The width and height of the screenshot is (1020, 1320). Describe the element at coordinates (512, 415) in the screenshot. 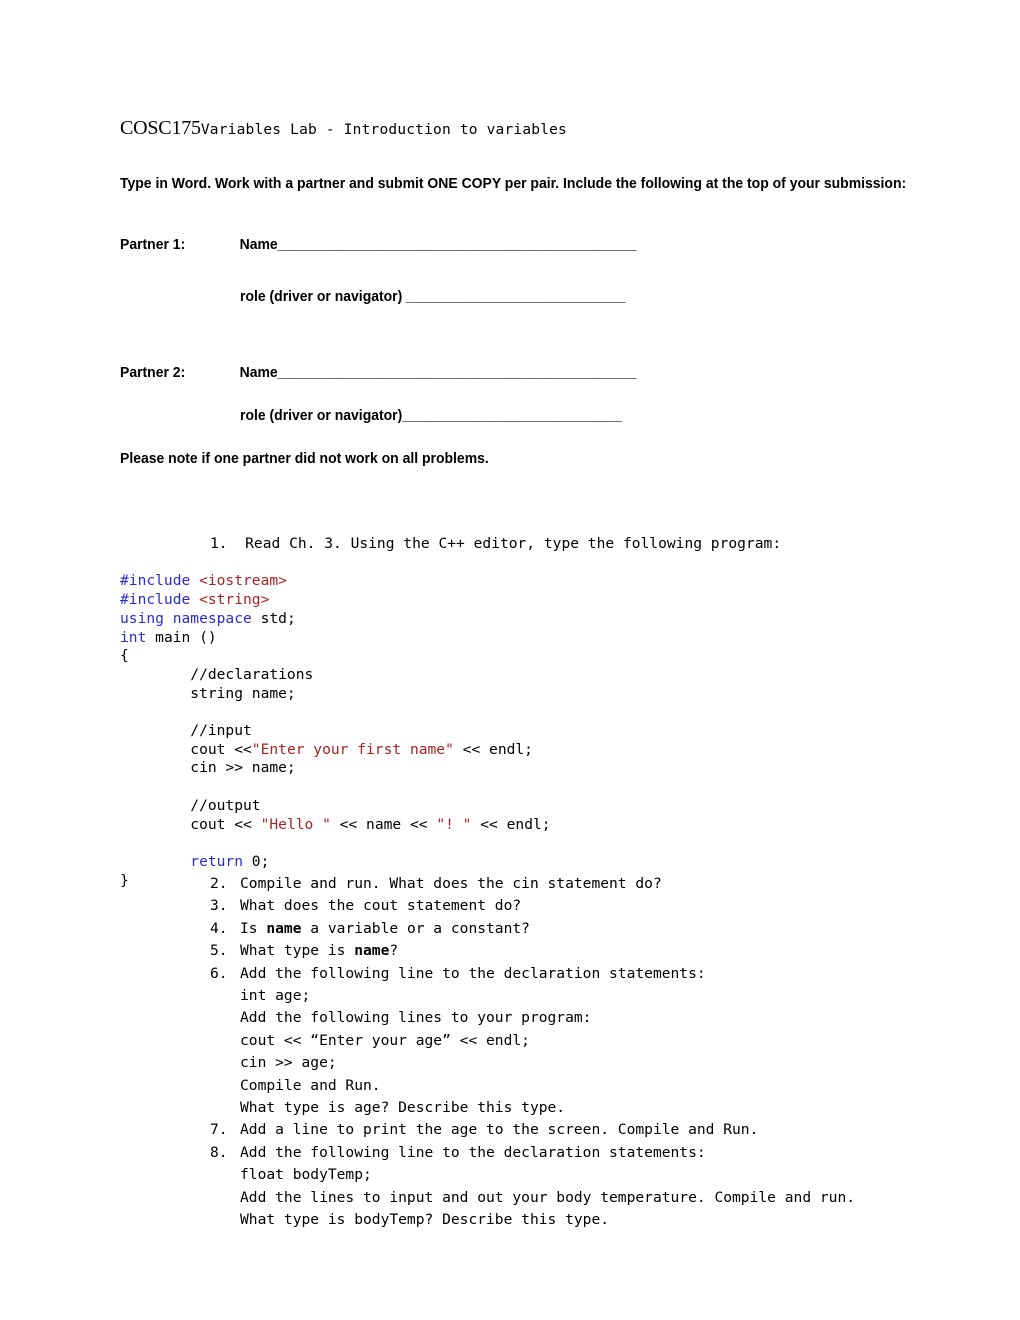

I see `partner2-role-blank: ______________________________` at that location.